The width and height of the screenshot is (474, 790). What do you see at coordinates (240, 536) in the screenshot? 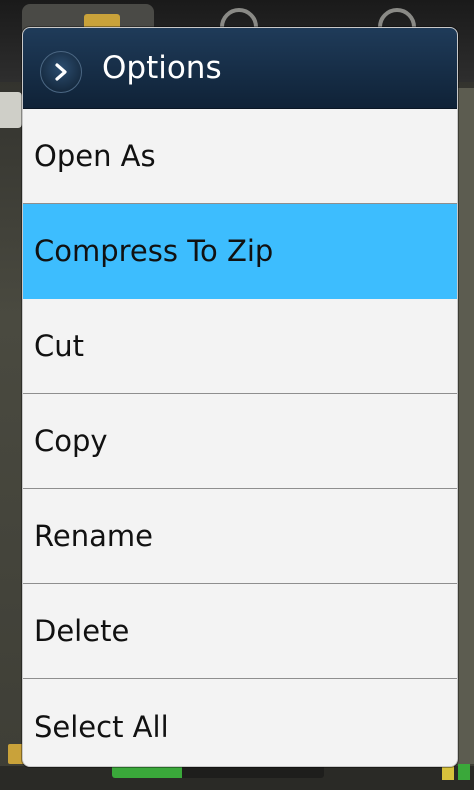
I see `menu-item-rename: Rename` at bounding box center [240, 536].